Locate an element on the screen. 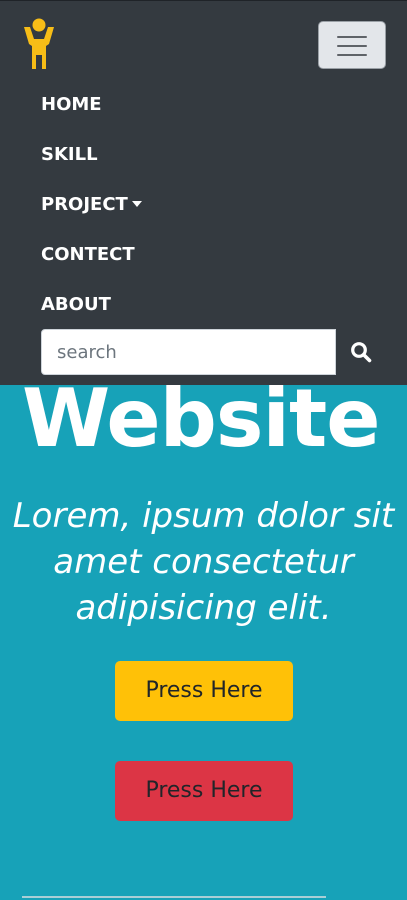  scroll-indicator is located at coordinates (174, 897).